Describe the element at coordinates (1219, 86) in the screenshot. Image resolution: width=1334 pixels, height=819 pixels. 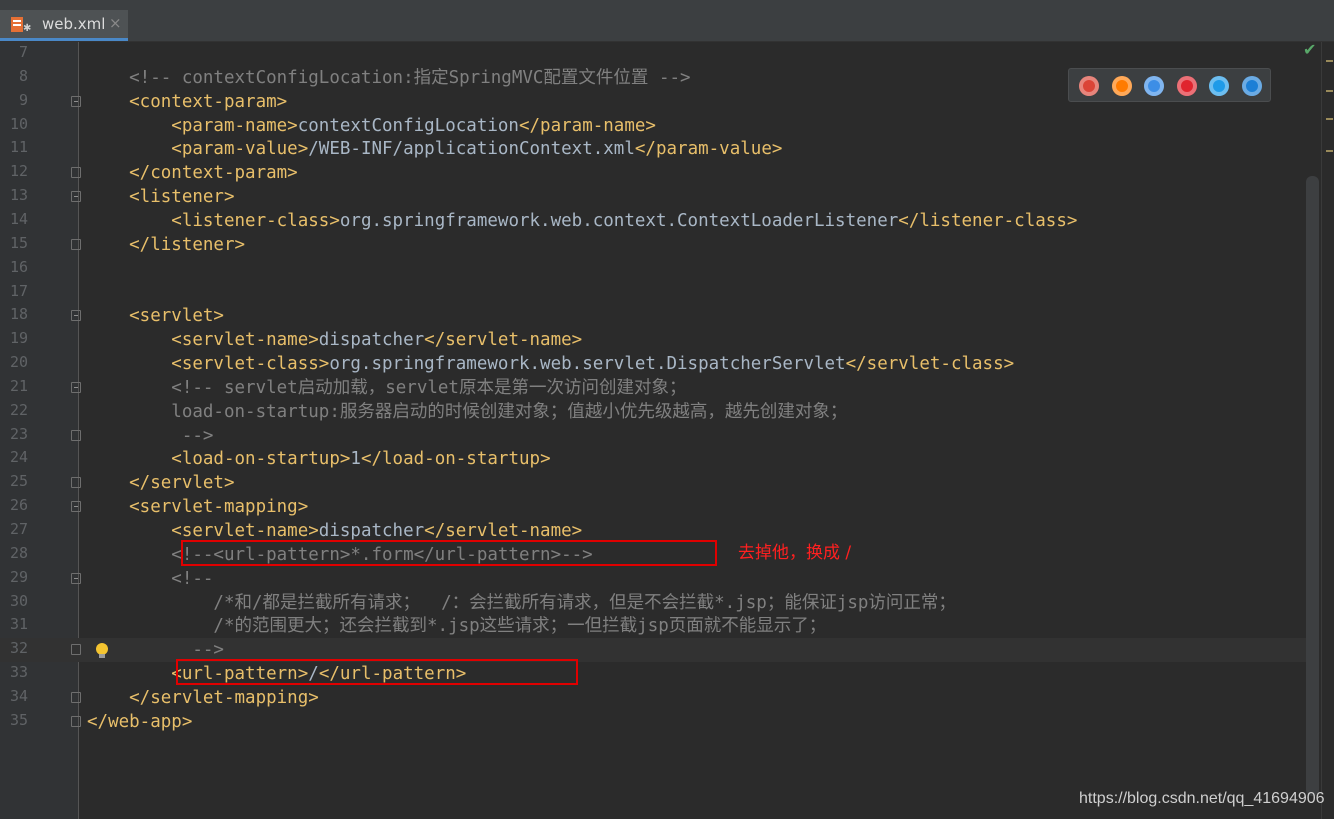
I see `ie-icon` at that location.